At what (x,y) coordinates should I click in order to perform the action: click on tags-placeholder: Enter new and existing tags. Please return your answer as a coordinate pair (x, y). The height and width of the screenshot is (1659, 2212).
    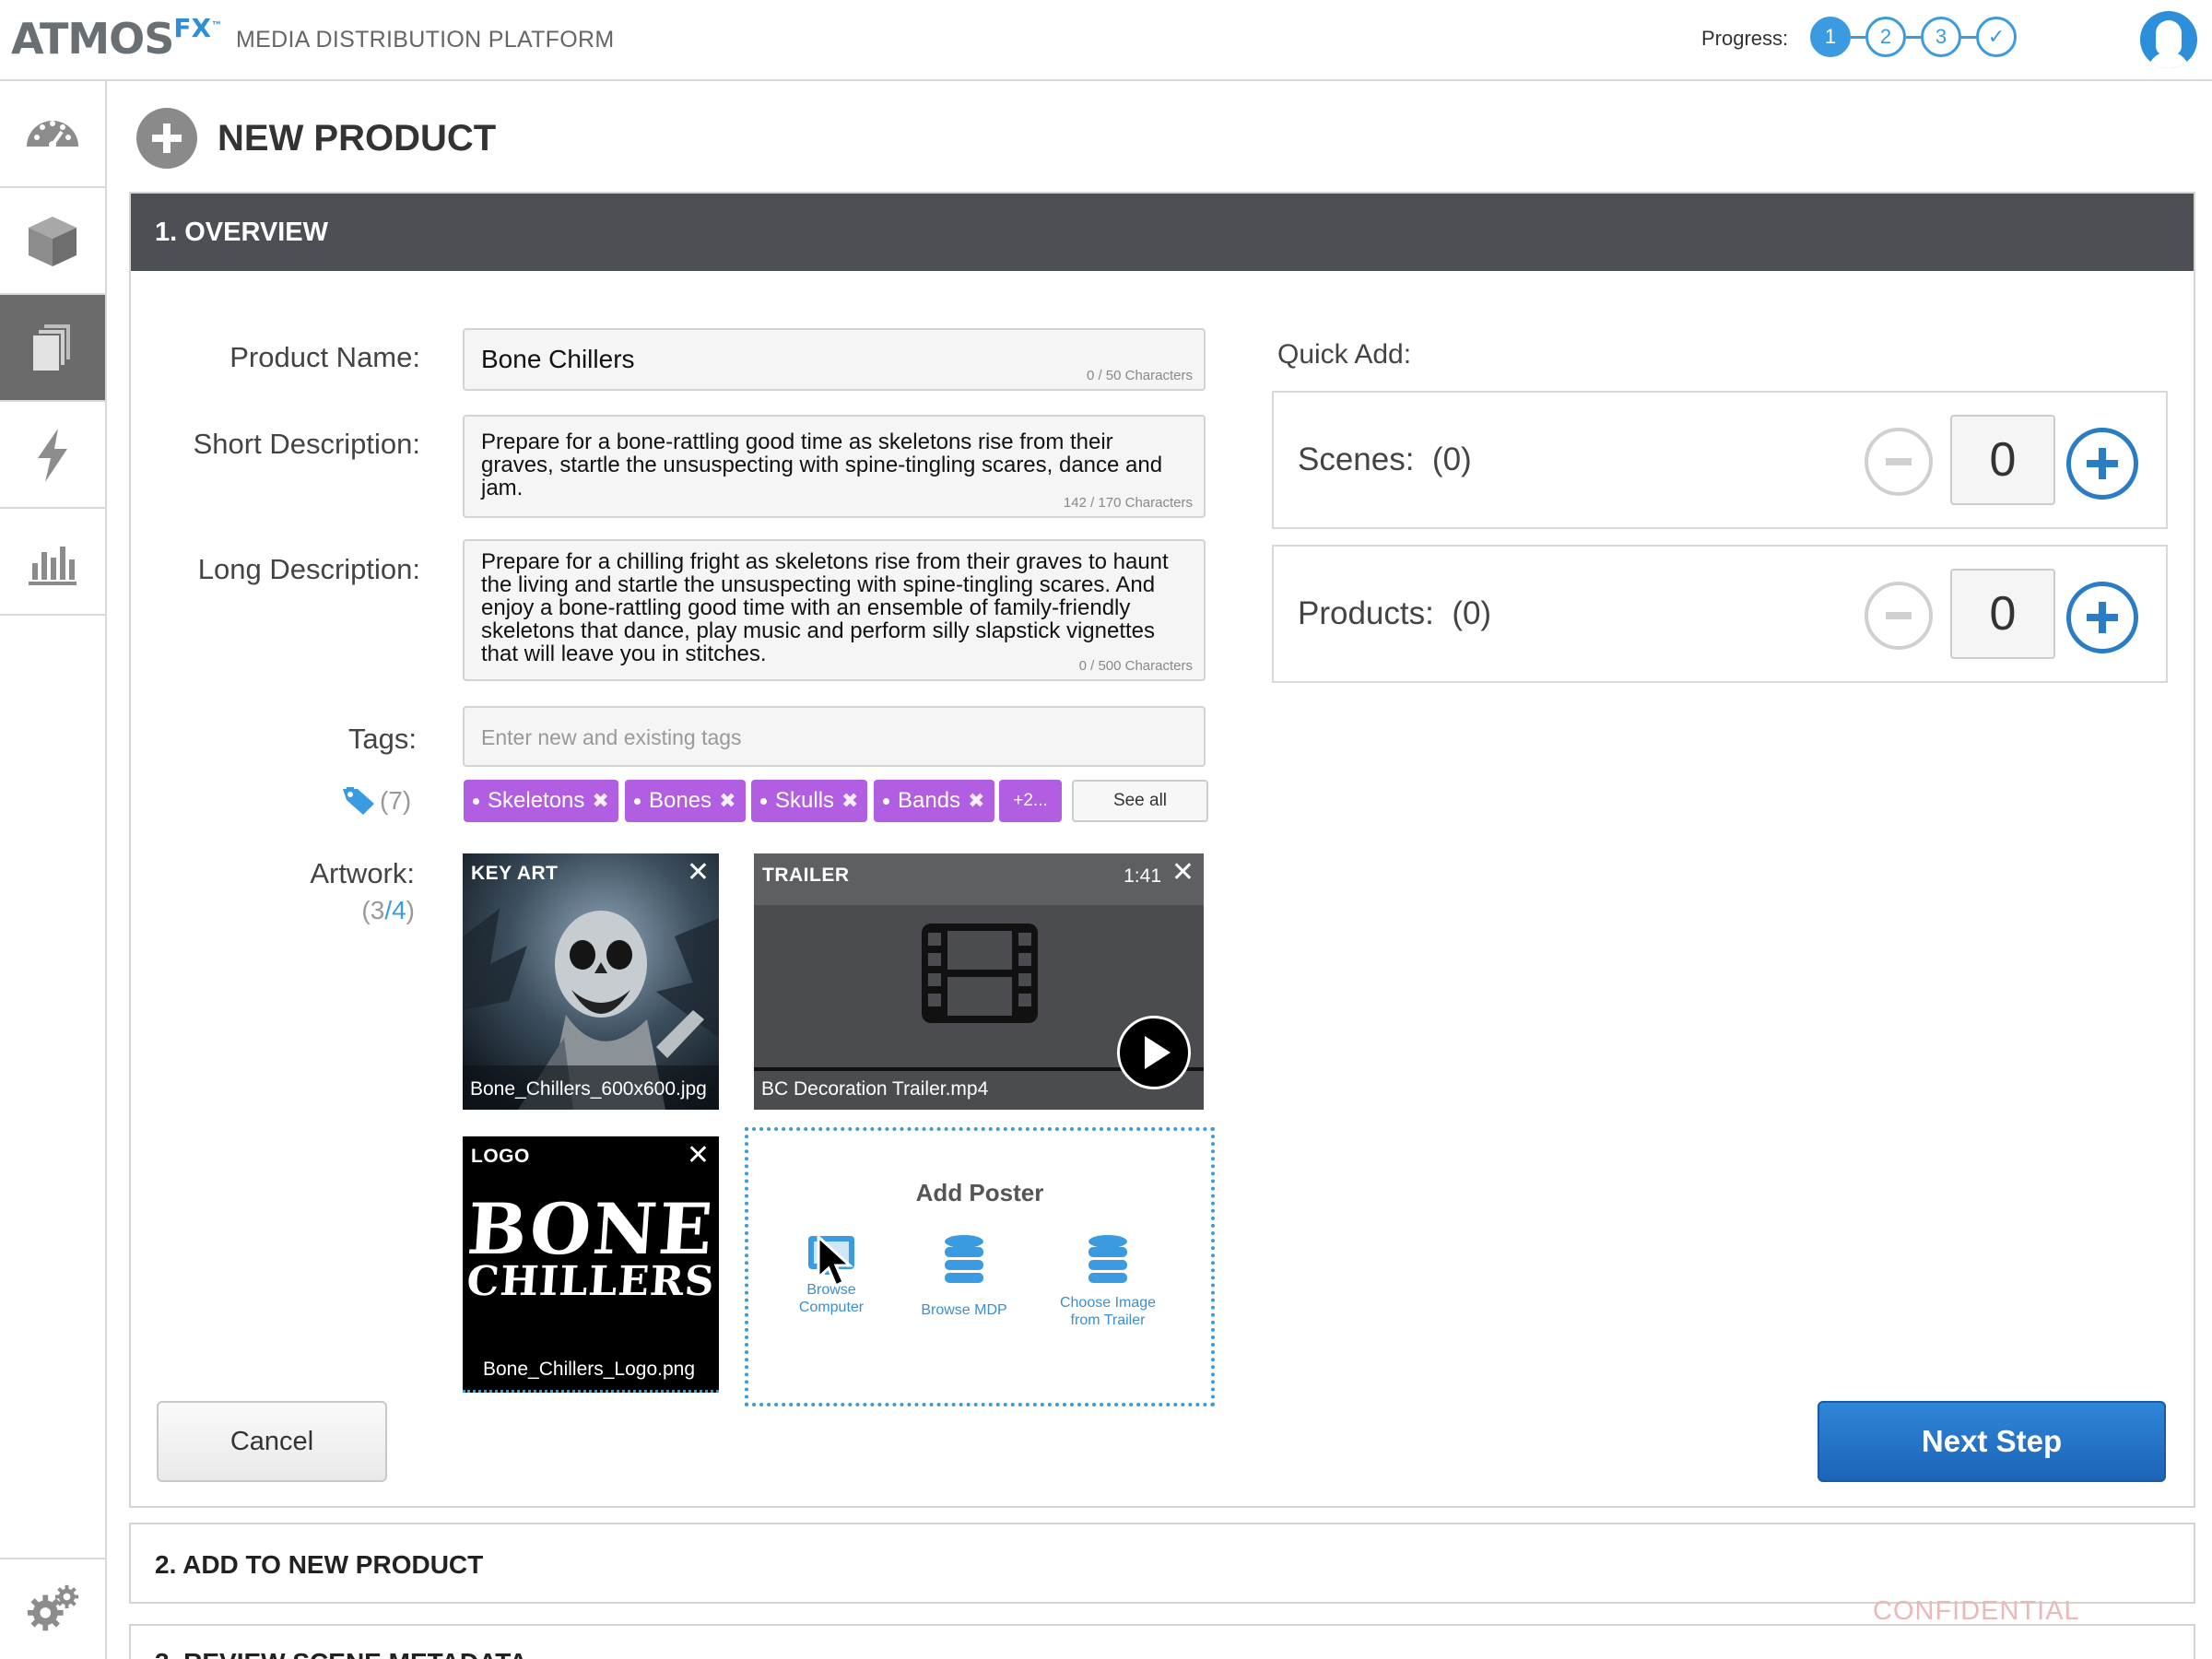
    Looking at the image, I should click on (611, 737).